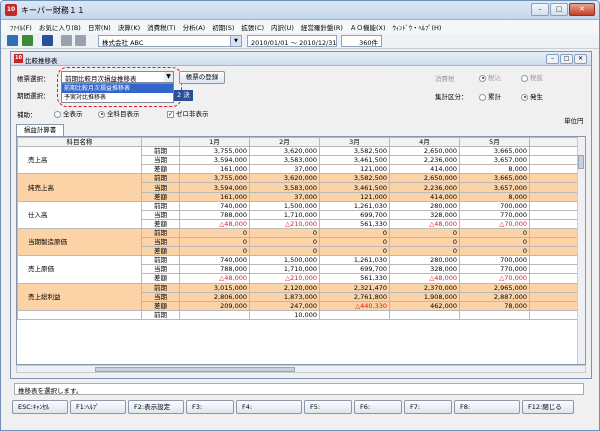  What do you see at coordinates (354, 187) in the screenshot?
I see `cell-value: 3,461,500` at bounding box center [354, 187].